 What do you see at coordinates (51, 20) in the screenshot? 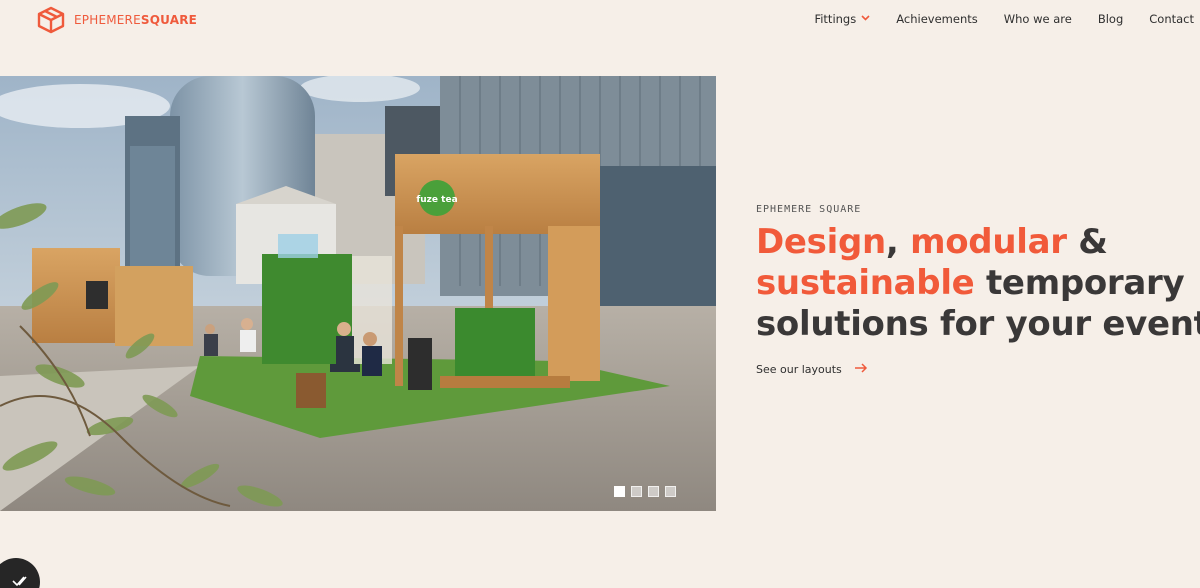
I see `cube-logo-icon` at bounding box center [51, 20].